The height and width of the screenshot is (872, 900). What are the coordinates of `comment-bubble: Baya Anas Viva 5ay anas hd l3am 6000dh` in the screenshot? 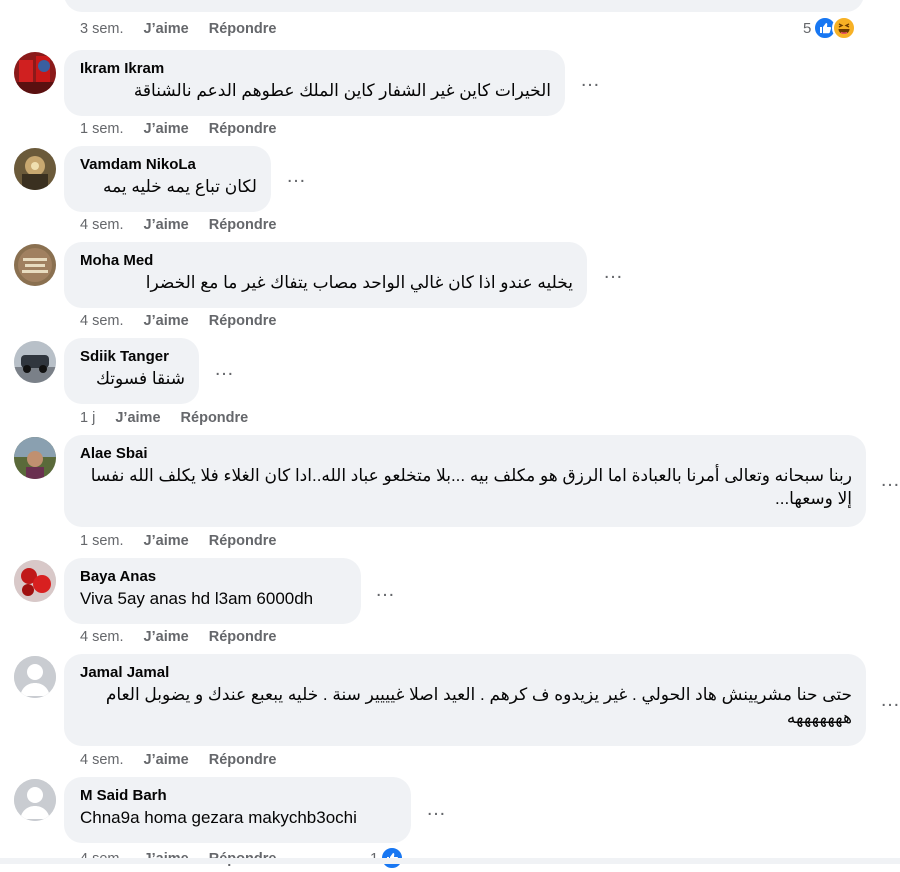 It's located at (212, 591).